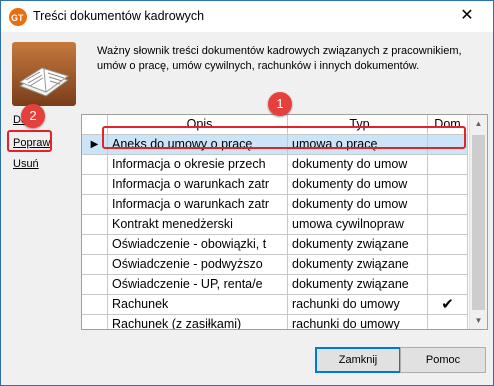 Image resolution: width=494 pixels, height=386 pixels. What do you see at coordinates (247, 16) in the screenshot?
I see `title-bar: GT Treści dokumentów kadrowych ✕` at bounding box center [247, 16].